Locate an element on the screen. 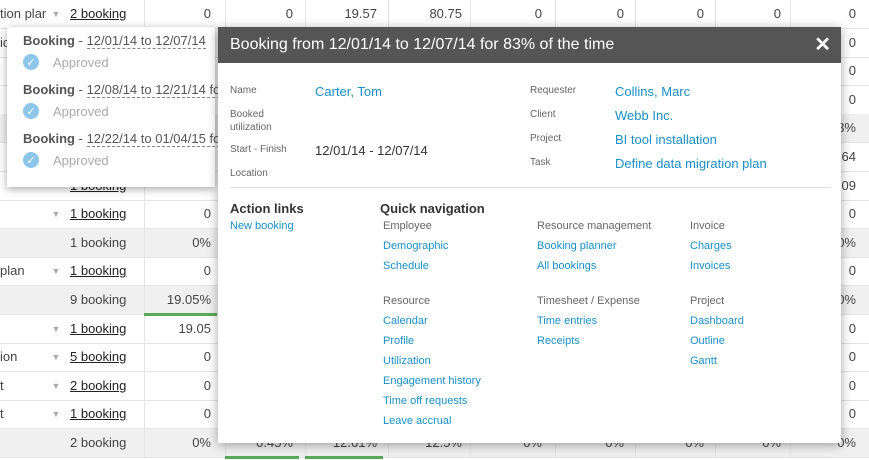 The height and width of the screenshot is (460, 869). task-label: Task is located at coordinates (540, 162).